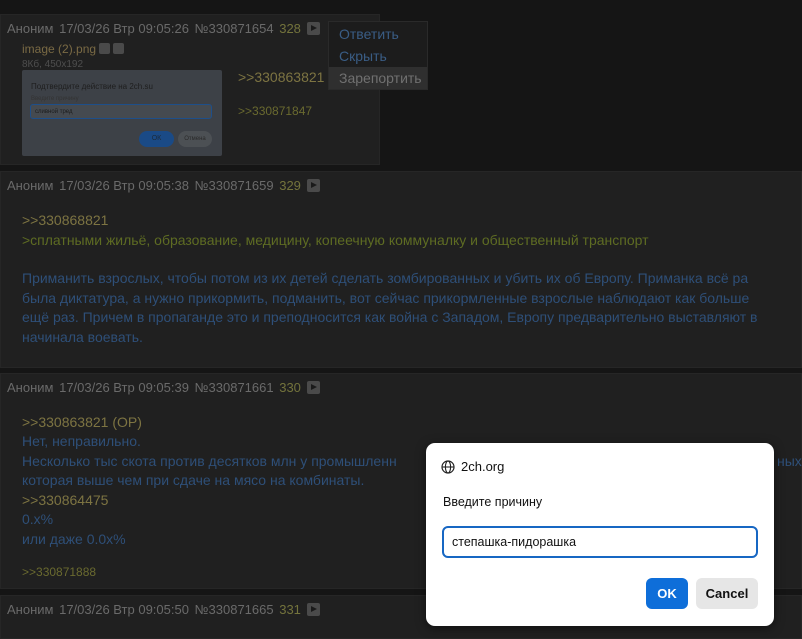  I want to click on globe-icon, so click(448, 466).